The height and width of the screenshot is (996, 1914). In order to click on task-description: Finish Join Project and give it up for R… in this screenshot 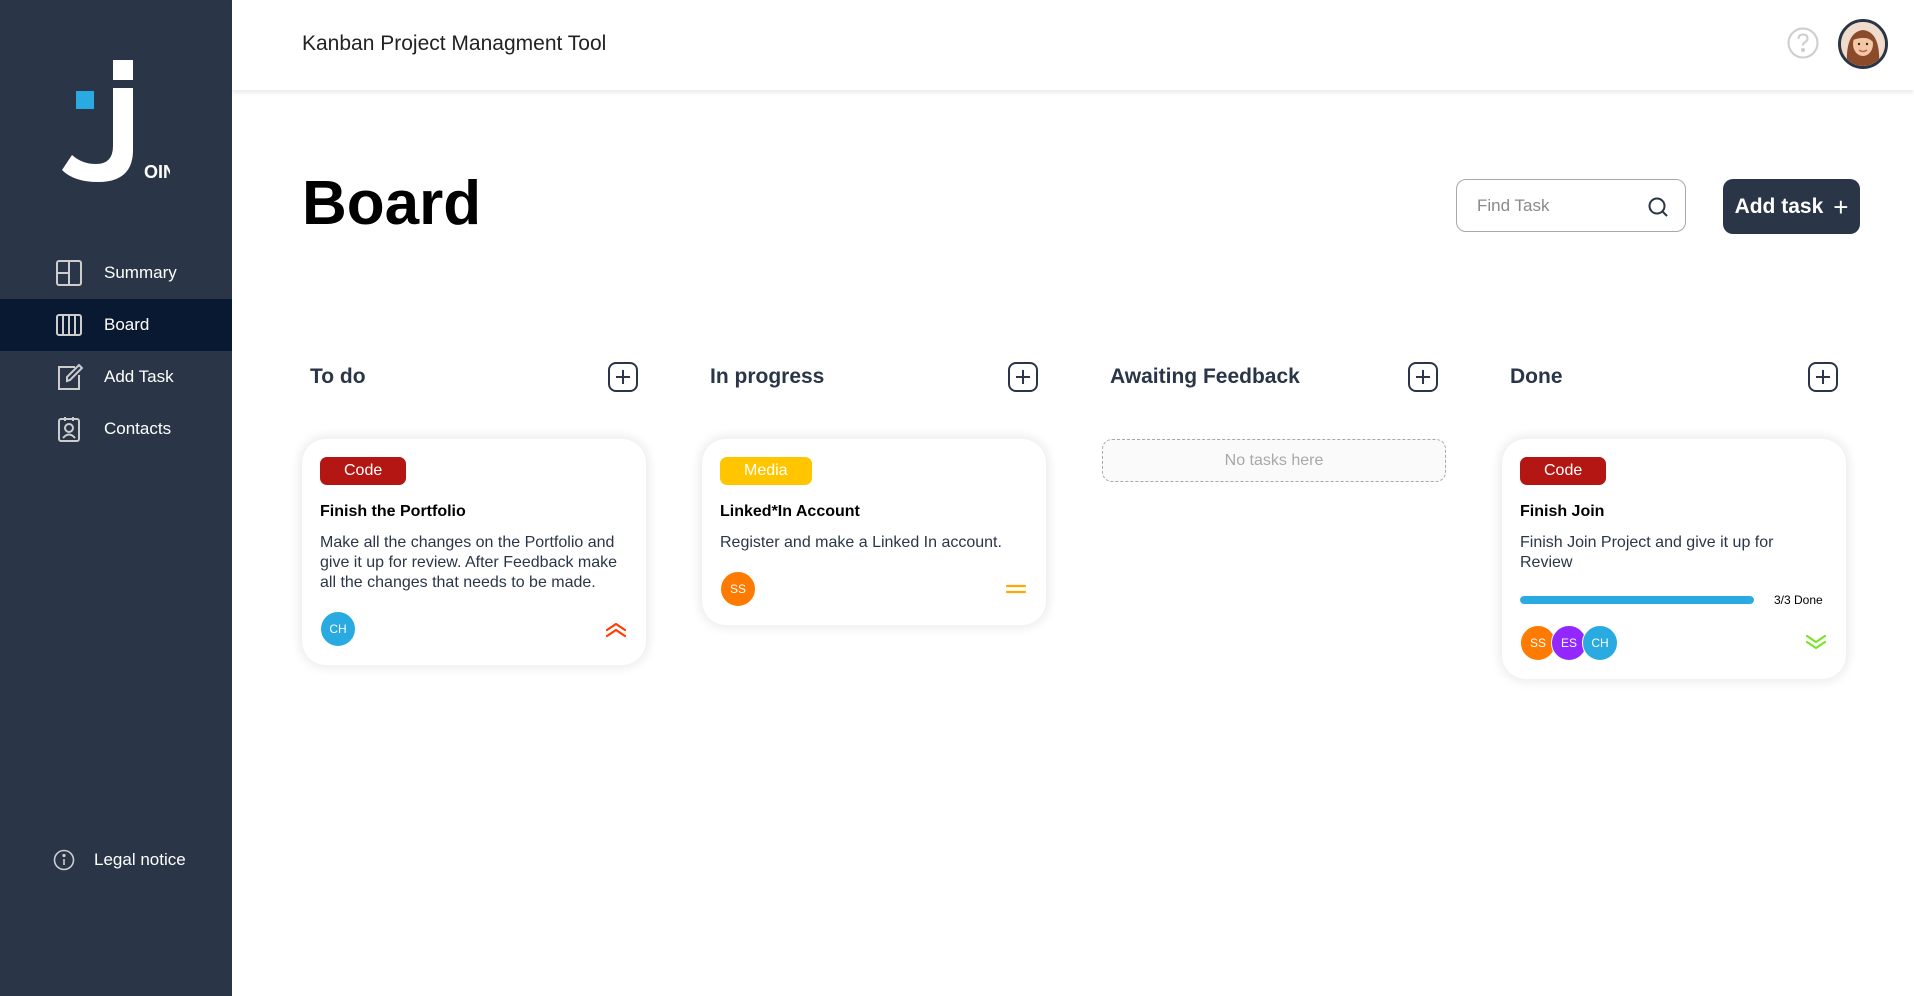, I will do `click(1647, 552)`.